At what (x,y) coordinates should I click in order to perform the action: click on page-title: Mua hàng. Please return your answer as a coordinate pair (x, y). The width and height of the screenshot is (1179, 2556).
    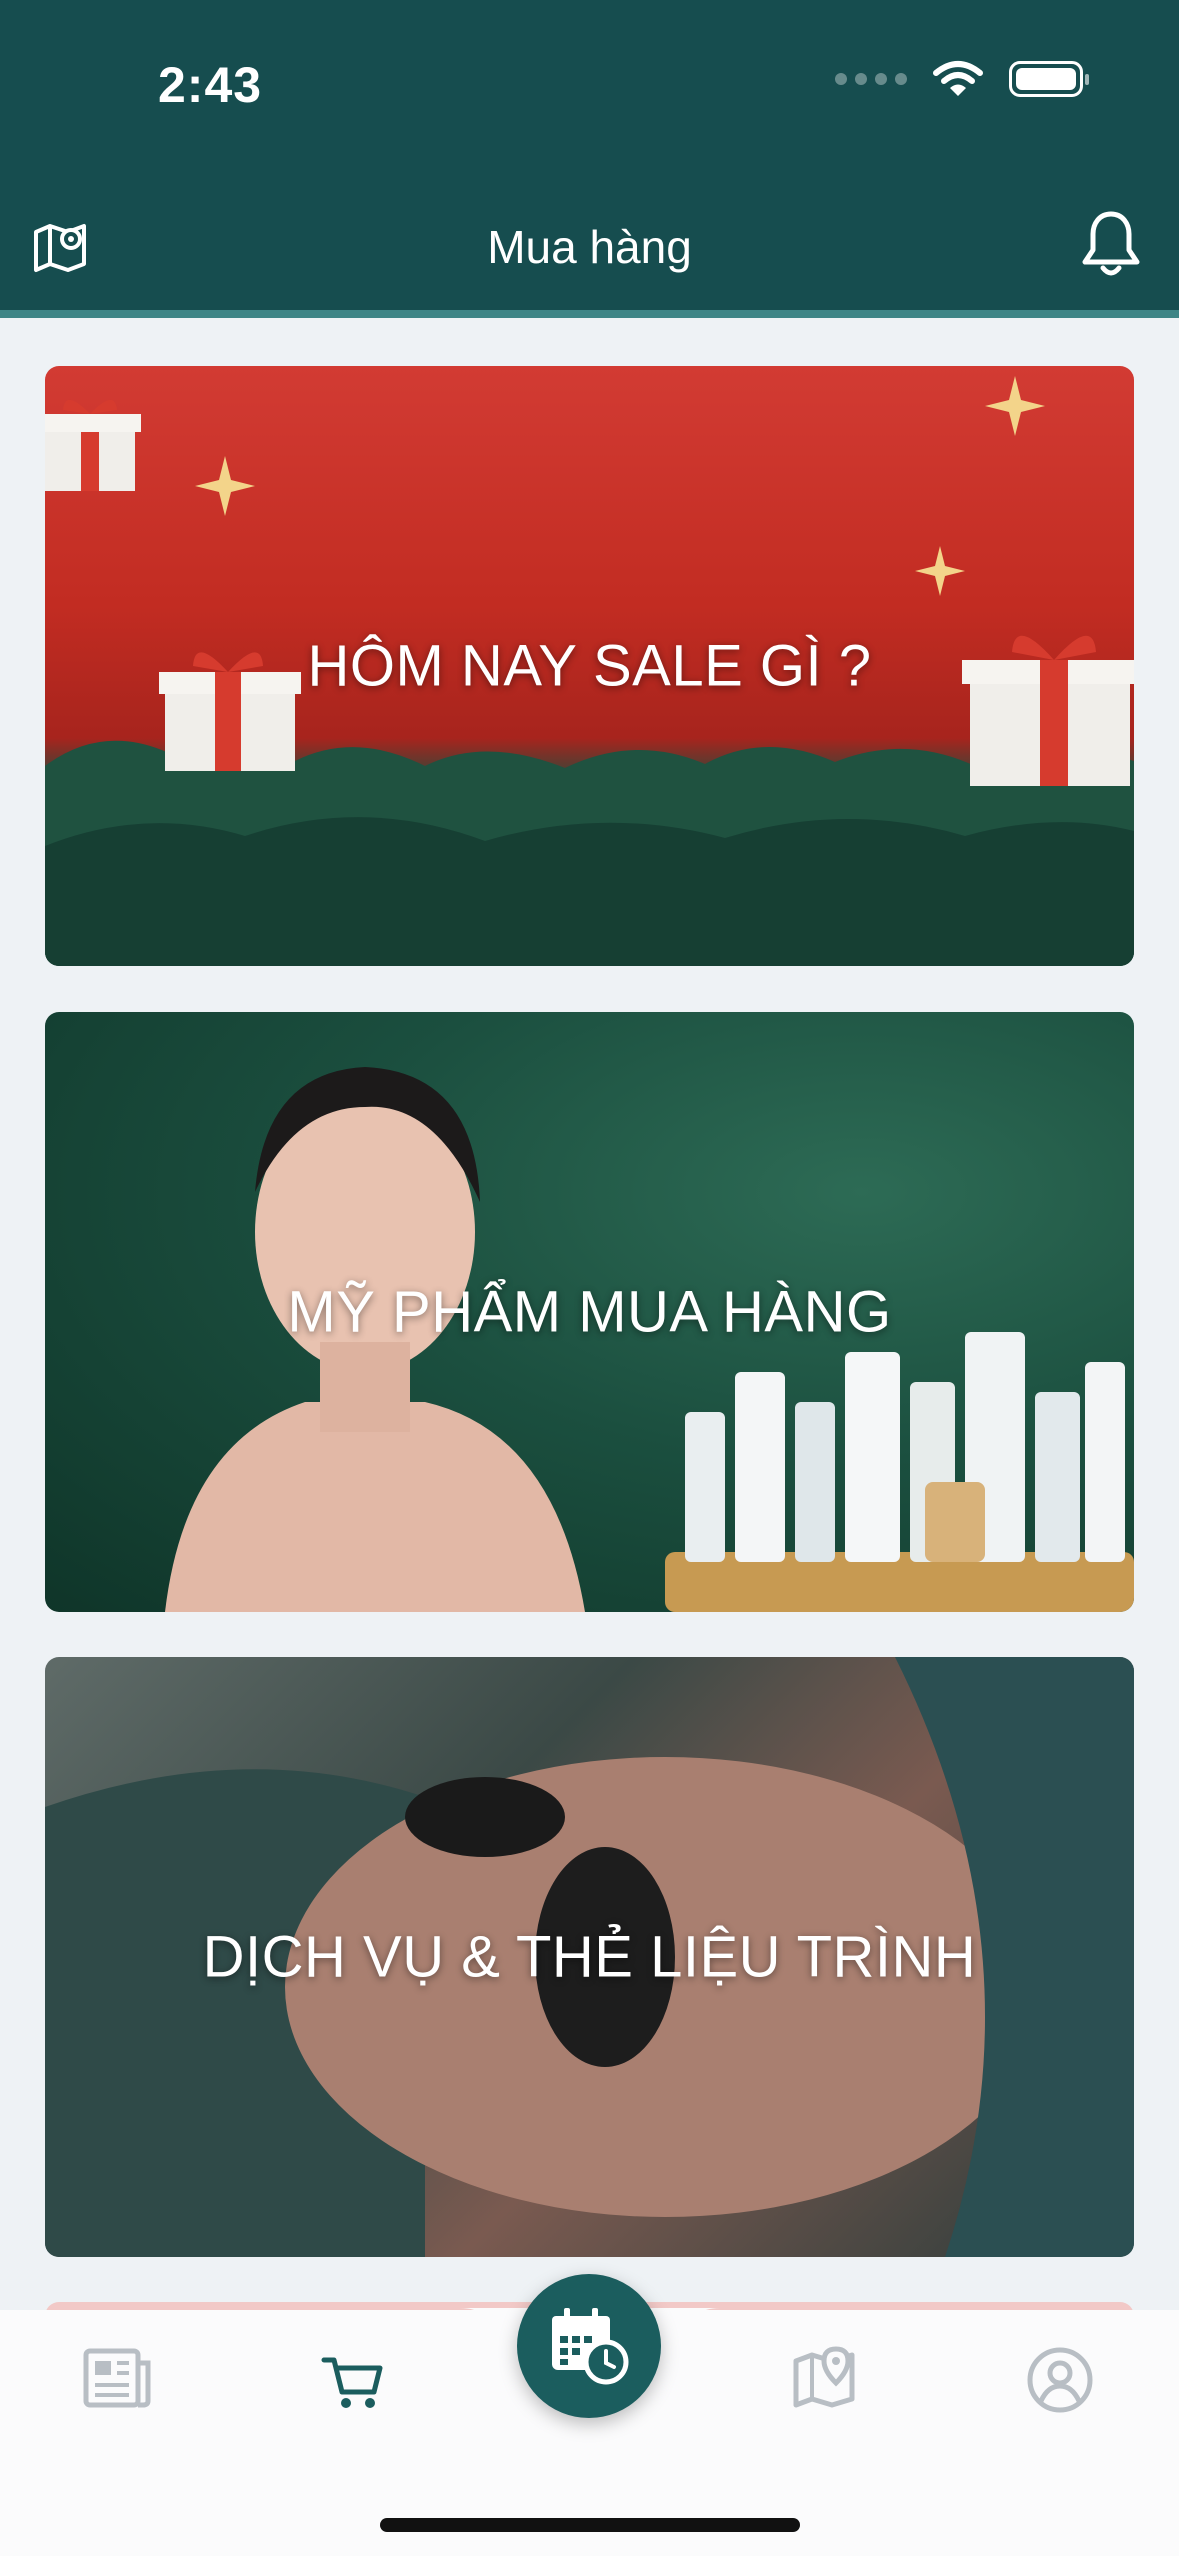
    Looking at the image, I should click on (589, 247).